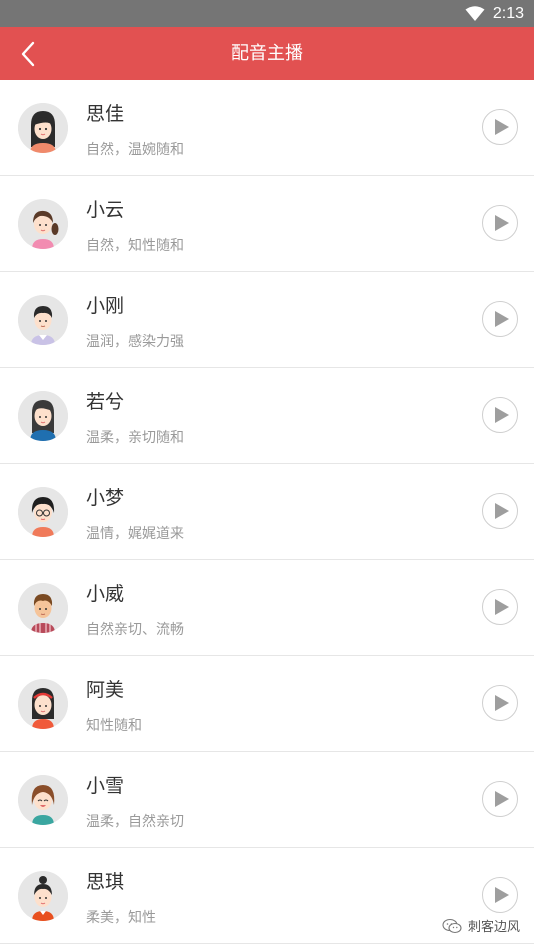 Image resolution: width=534 pixels, height=949 pixels. Describe the element at coordinates (493, 927) in the screenshot. I see `watermark-text: 刺客边风` at that location.